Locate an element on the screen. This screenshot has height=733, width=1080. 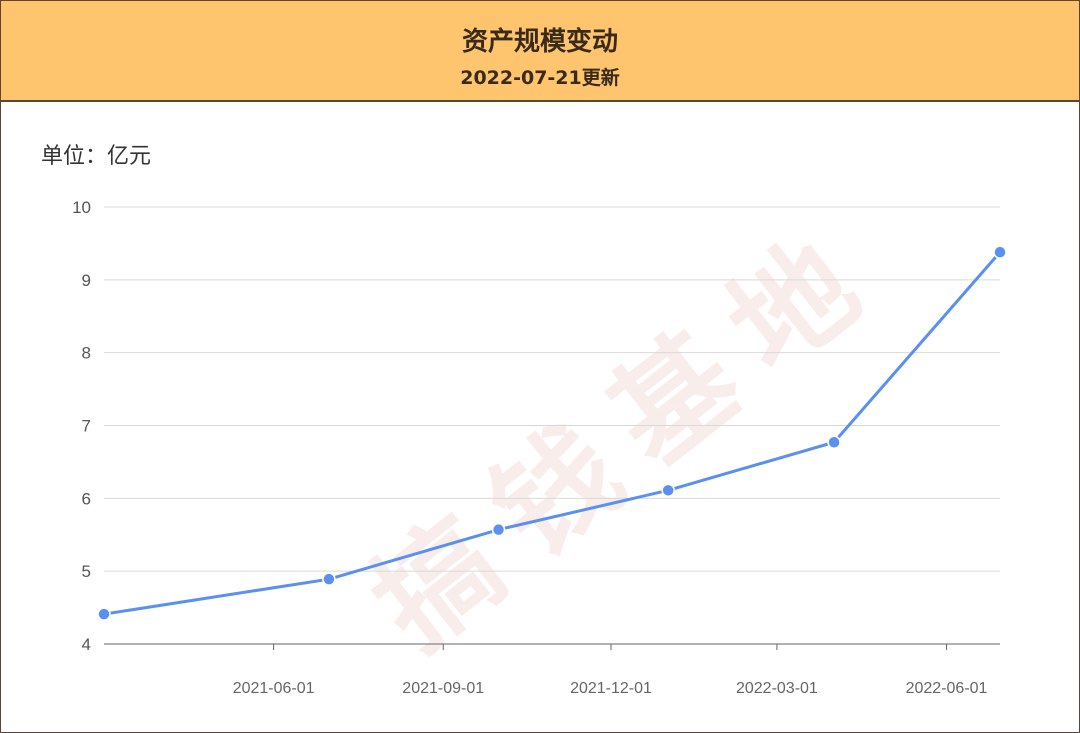
x-tick-label: 2021-06-01 is located at coordinates (274, 688).